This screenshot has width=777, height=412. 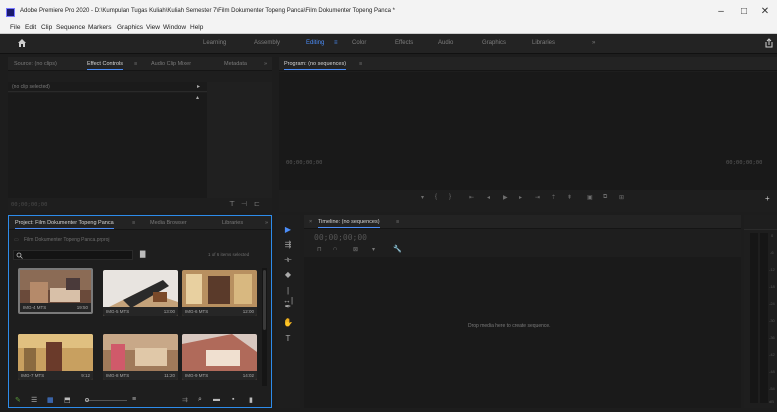 What do you see at coordinates (87, 400) in the screenshot?
I see `zoom-slider-handle` at bounding box center [87, 400].